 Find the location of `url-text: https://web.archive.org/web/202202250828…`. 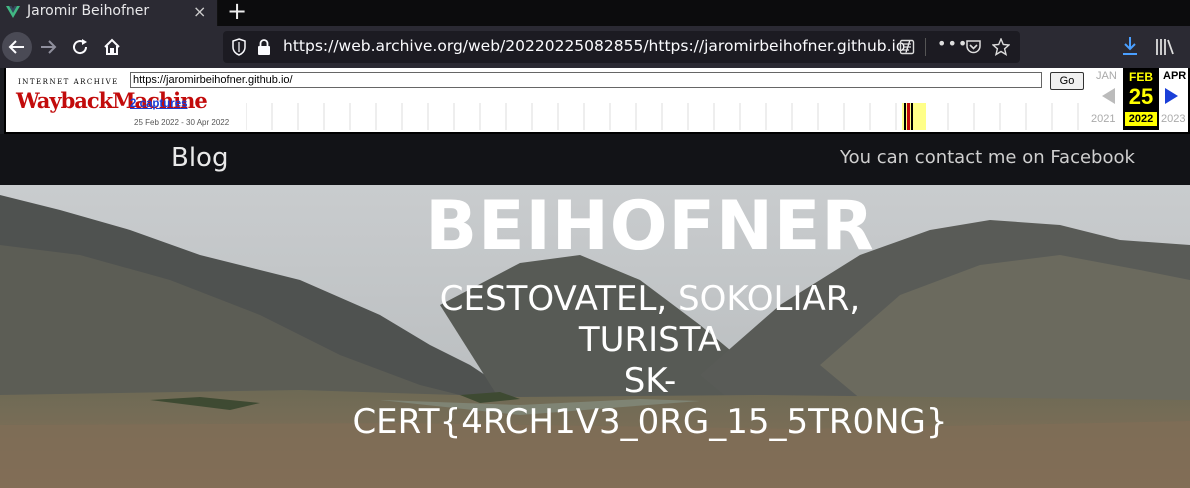

url-text: https://web.archive.org/web/202202250828… is located at coordinates (597, 46).